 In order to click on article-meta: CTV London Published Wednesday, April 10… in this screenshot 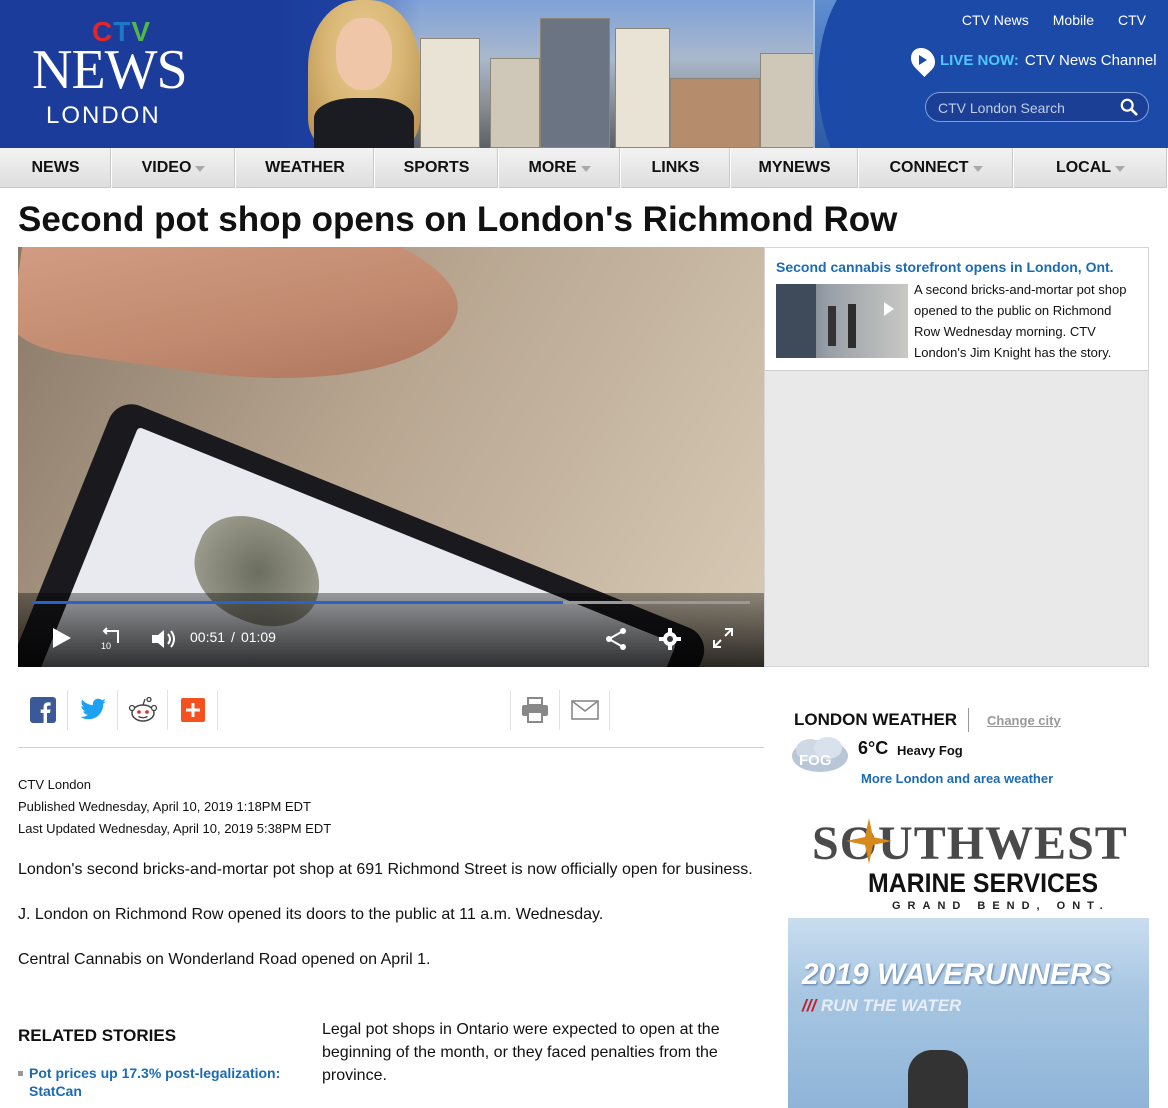, I will do `click(174, 807)`.